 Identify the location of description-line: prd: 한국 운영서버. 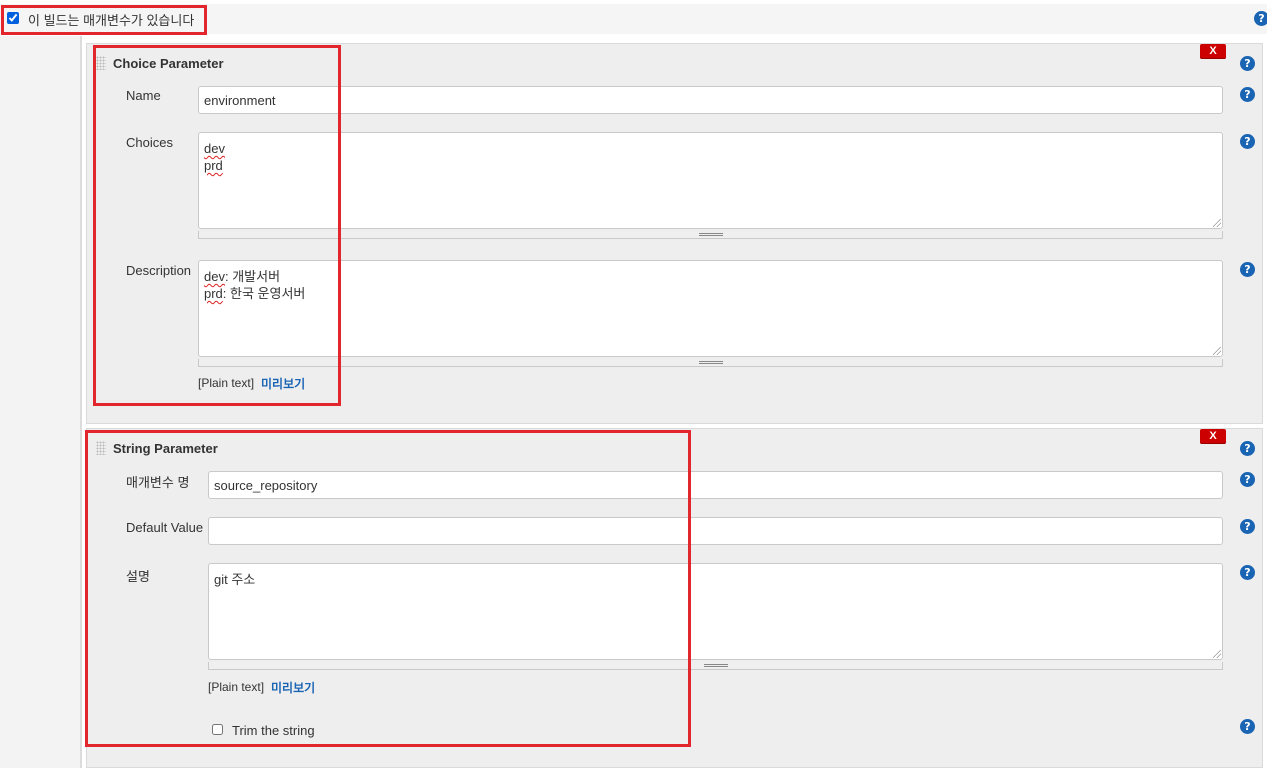
(255, 293).